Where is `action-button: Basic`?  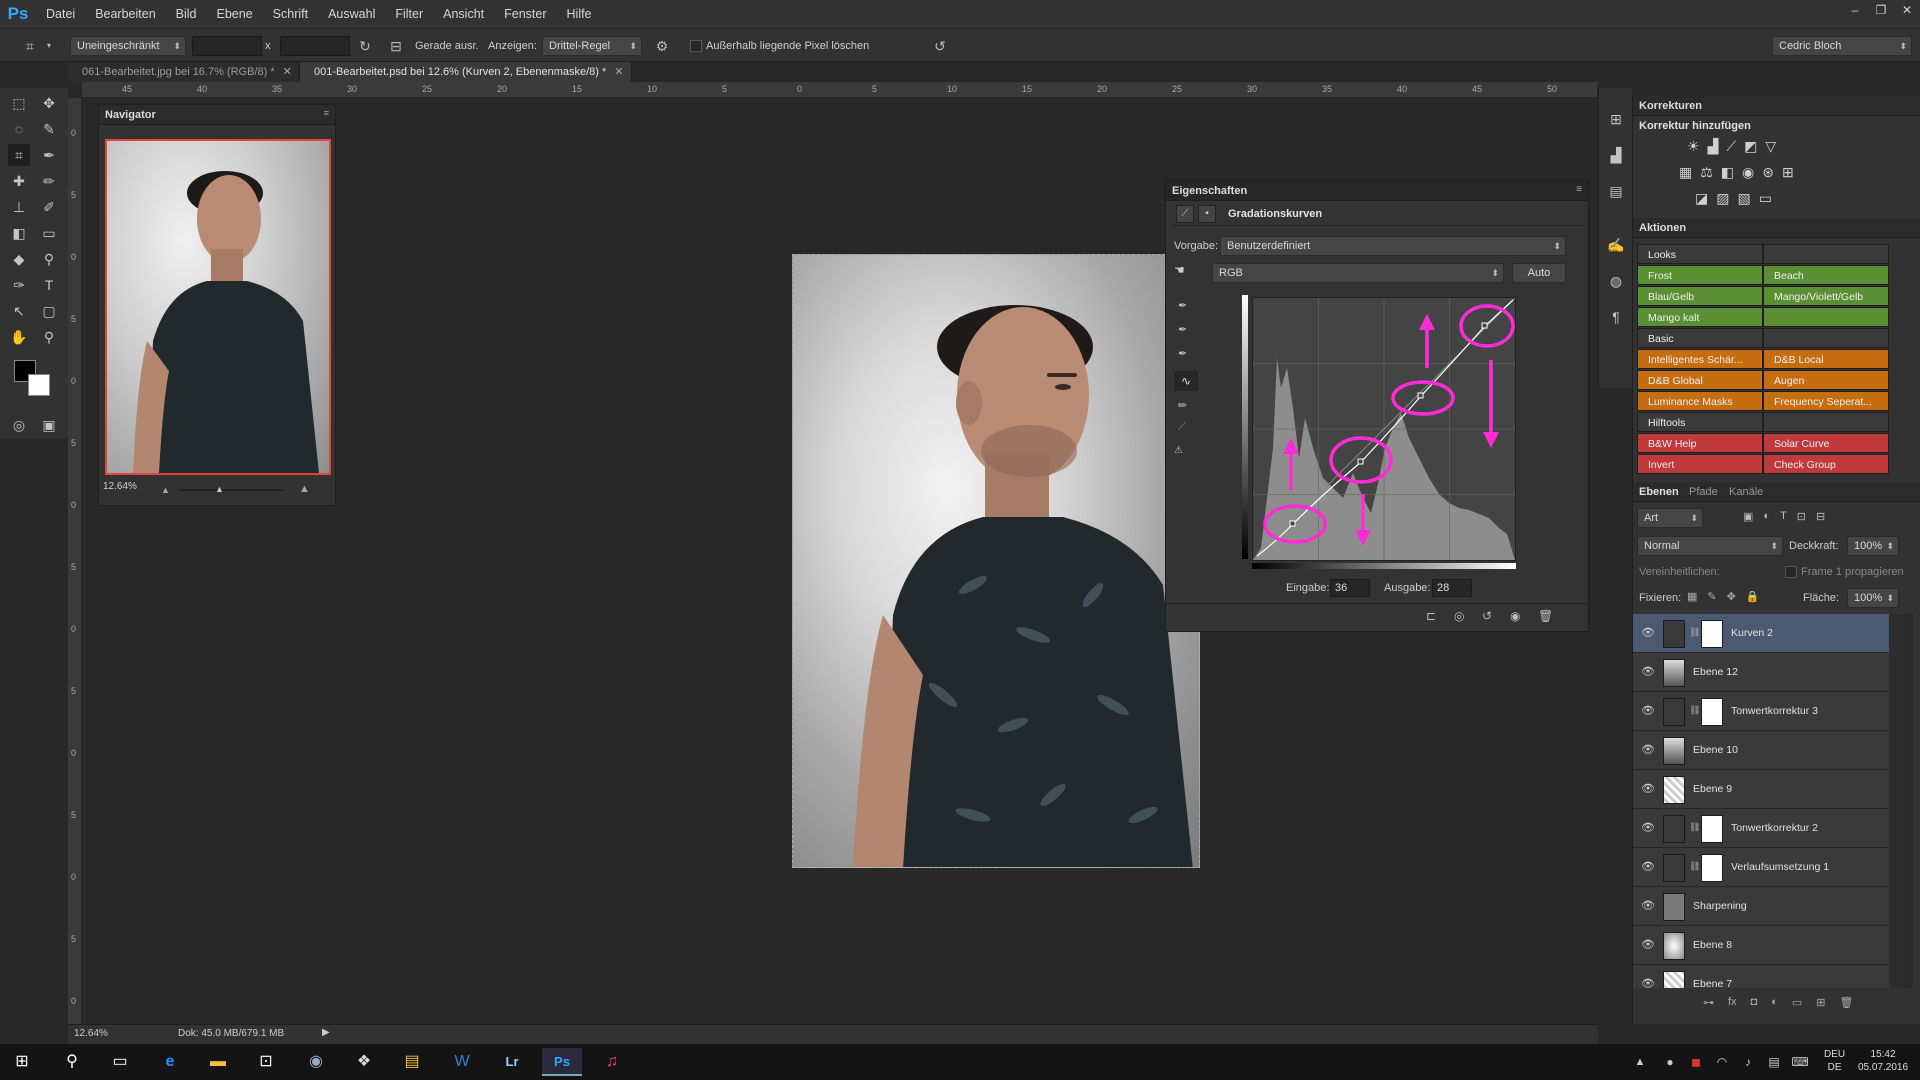 action-button: Basic is located at coordinates (1700, 338).